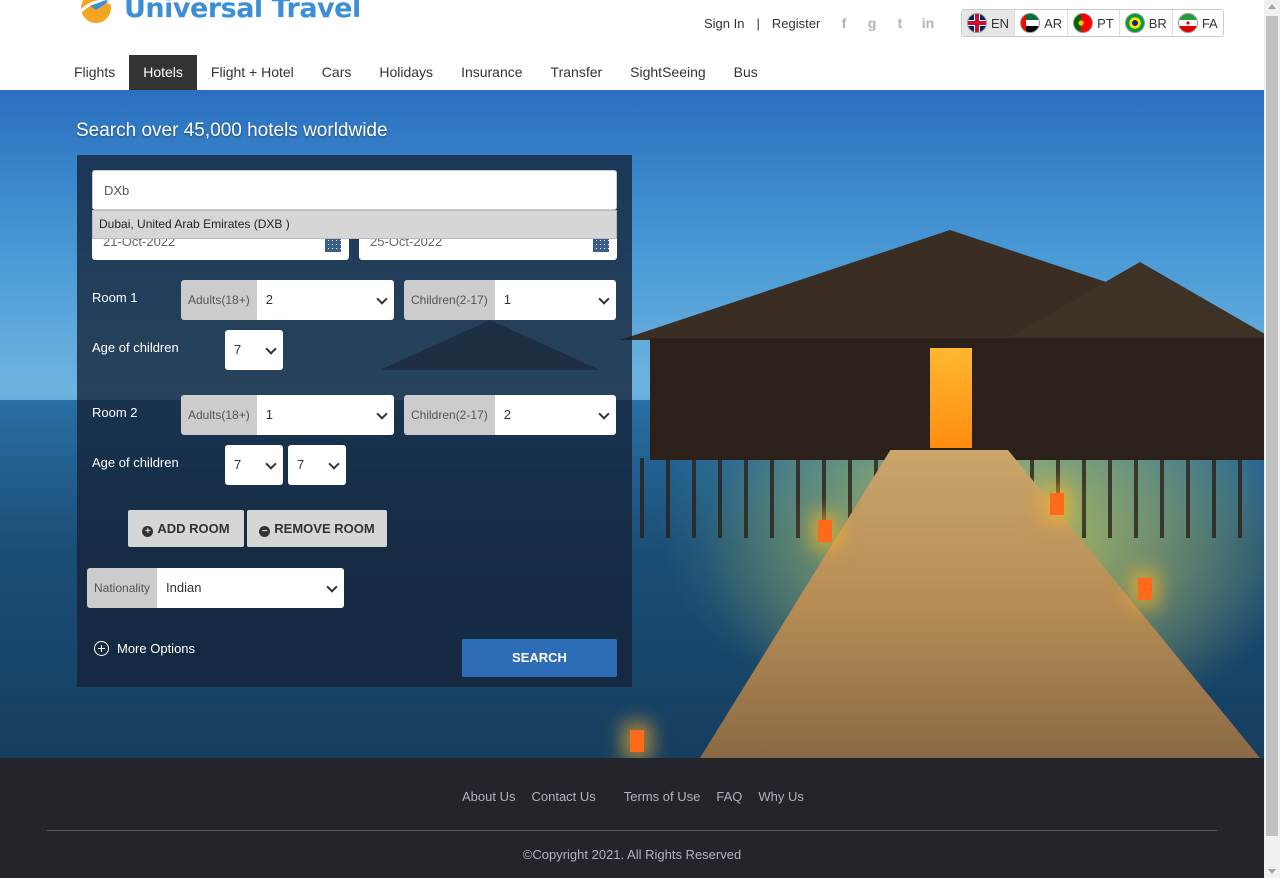 Image resolution: width=1280 pixels, height=878 pixels. I want to click on adults-value: 2, so click(325, 300).